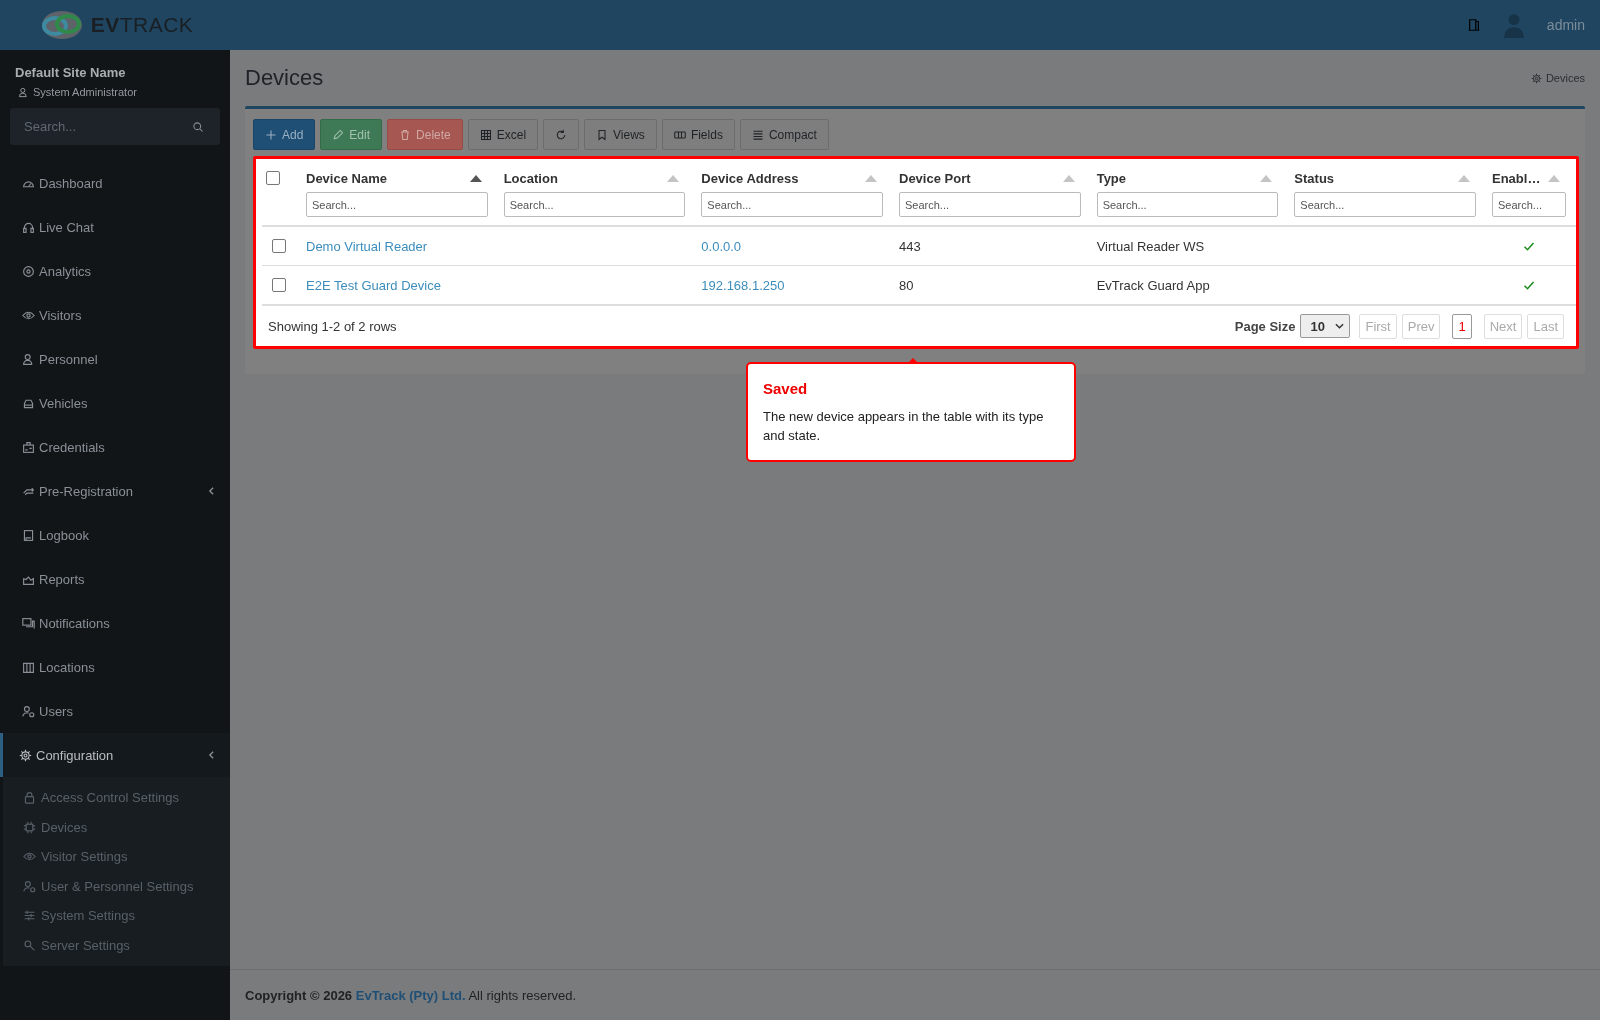  Describe the element at coordinates (23, 92) in the screenshot. I see `user-icon` at that location.